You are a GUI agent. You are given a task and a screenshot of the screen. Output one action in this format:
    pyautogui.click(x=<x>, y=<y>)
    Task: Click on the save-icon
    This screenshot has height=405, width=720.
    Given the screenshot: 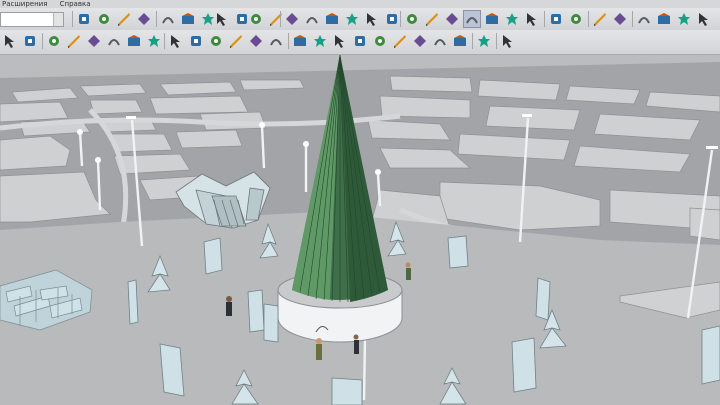 What is the action you would take?
    pyautogui.click(x=320, y=41)
    